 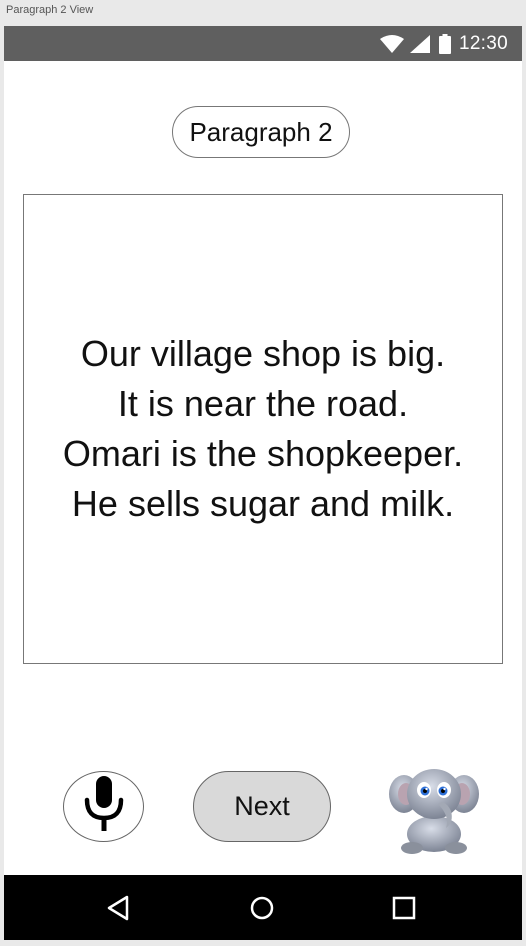 What do you see at coordinates (119, 910) in the screenshot?
I see `back-icon` at bounding box center [119, 910].